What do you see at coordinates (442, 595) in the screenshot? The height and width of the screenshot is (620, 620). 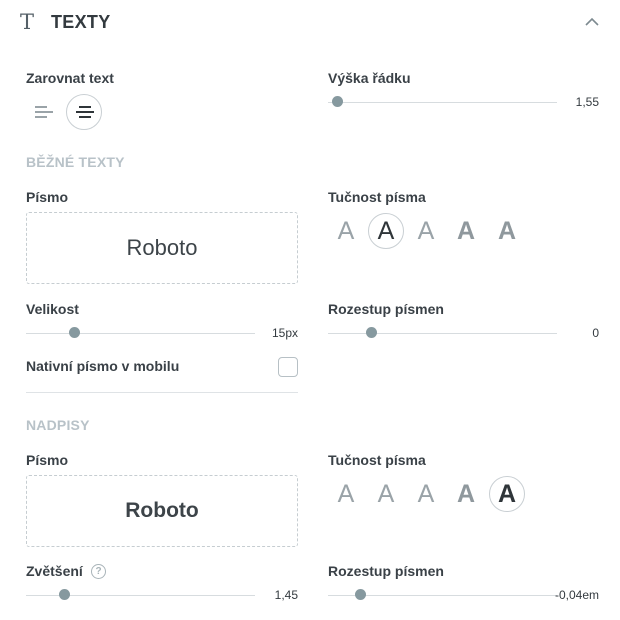 I see `heading-spacing-slider` at bounding box center [442, 595].